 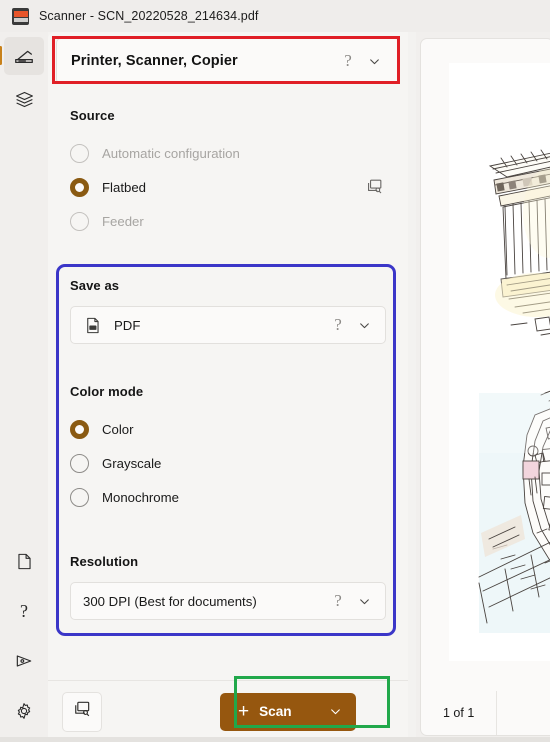 What do you see at coordinates (118, 429) in the screenshot?
I see `color-mode-option-color-label: Color` at bounding box center [118, 429].